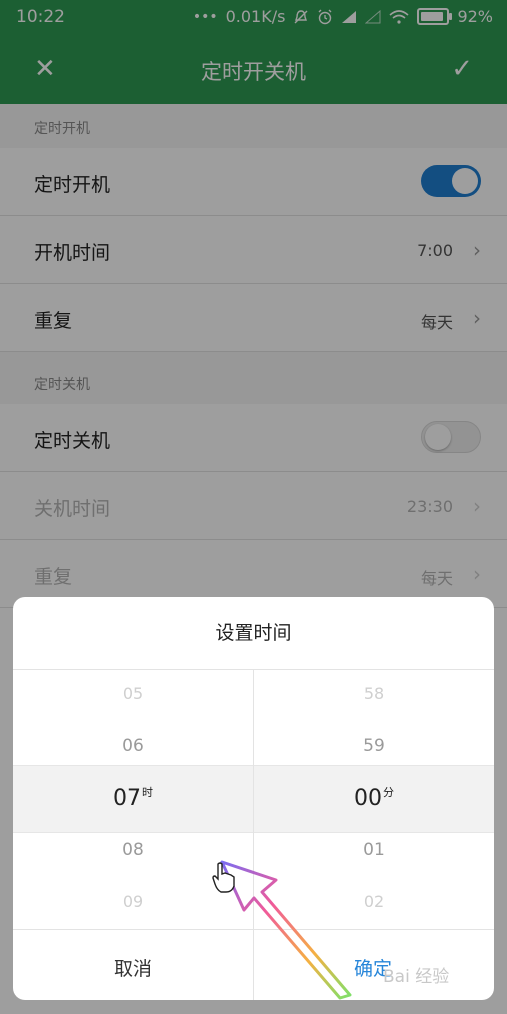  I want to click on hour-option: 08, so click(133, 850).